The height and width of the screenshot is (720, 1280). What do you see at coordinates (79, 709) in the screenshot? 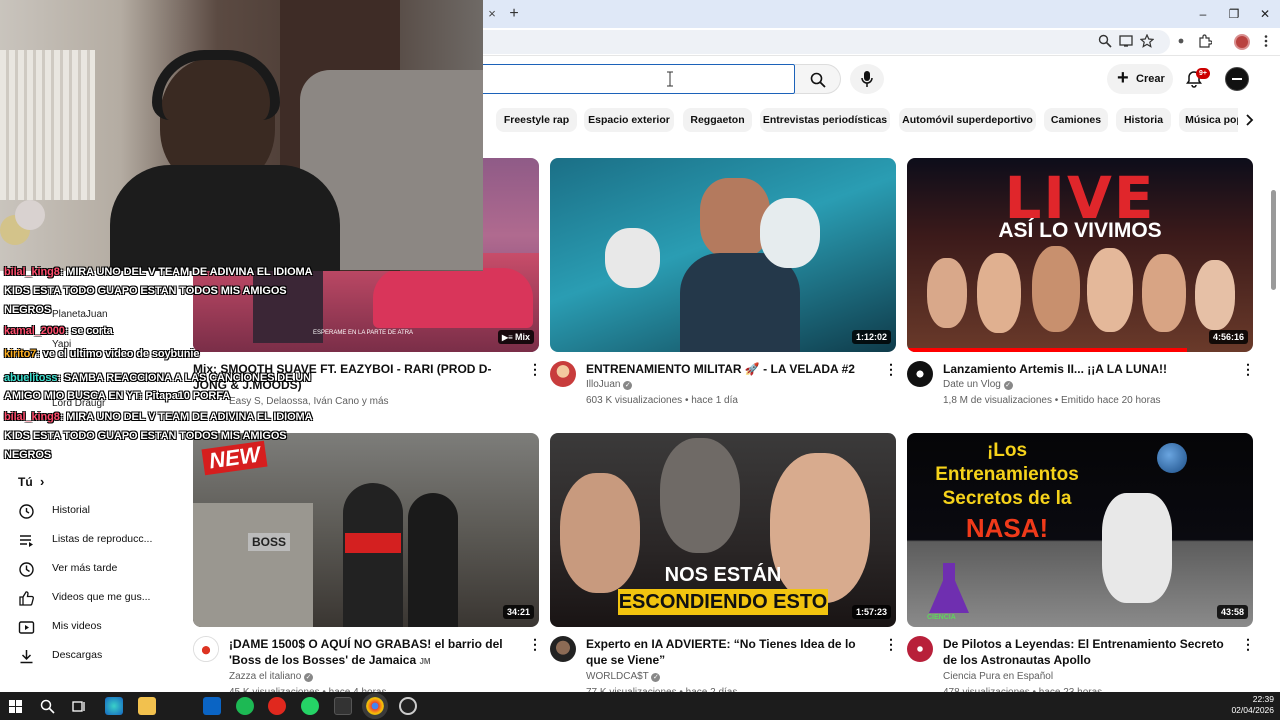
I see `task-view-icon` at bounding box center [79, 709].